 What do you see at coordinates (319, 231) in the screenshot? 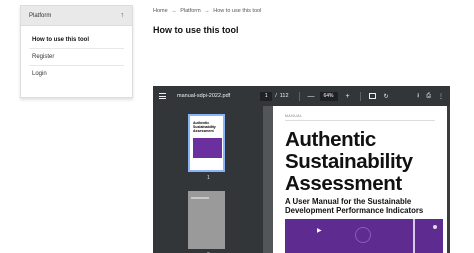
I see `play-icon: ▶` at bounding box center [319, 231].